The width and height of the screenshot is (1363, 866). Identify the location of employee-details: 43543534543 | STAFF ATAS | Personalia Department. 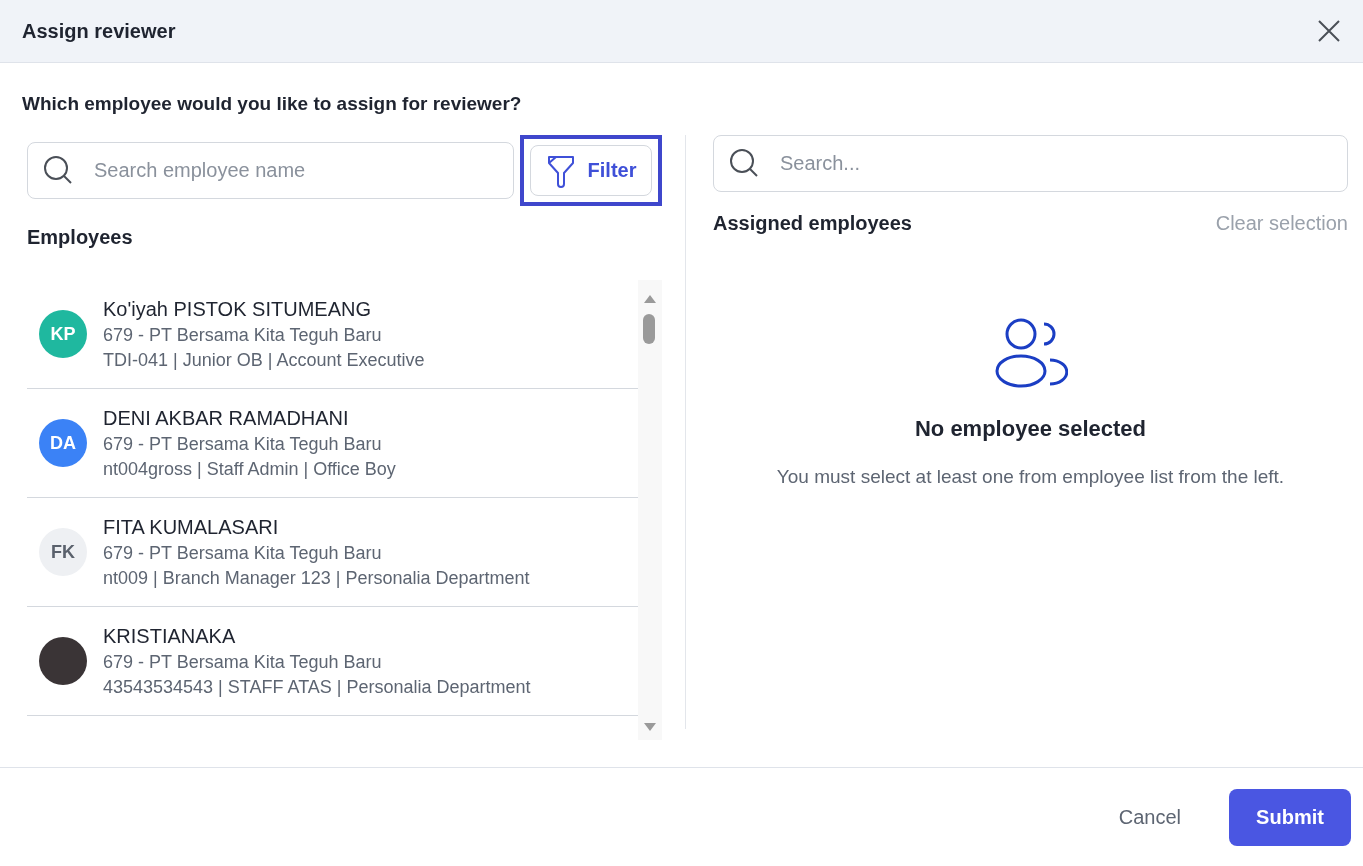
(317, 687).